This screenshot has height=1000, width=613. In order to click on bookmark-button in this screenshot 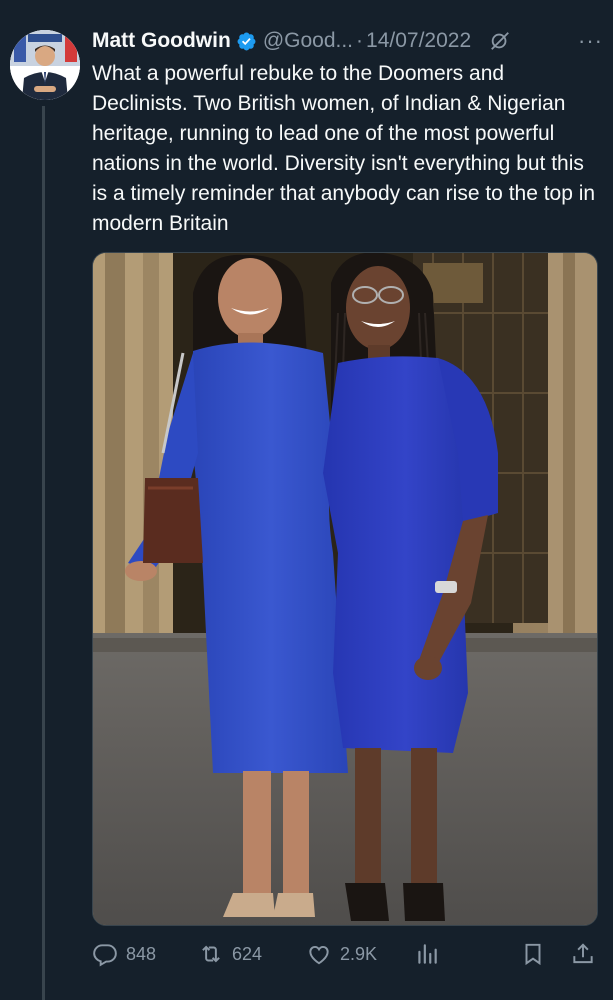, I will do `click(537, 954)`.